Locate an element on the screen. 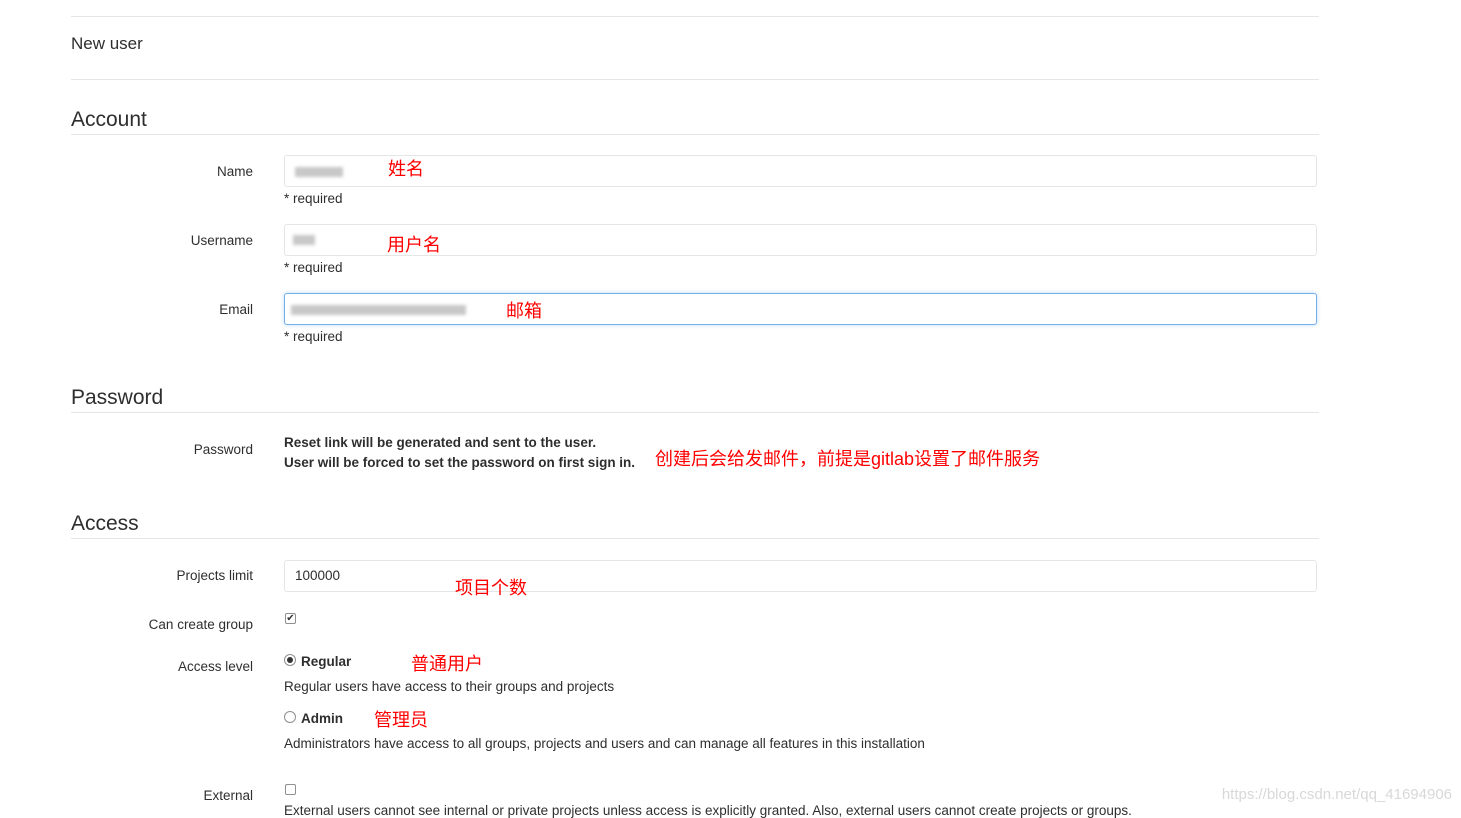  external-label: External is located at coordinates (228, 795).